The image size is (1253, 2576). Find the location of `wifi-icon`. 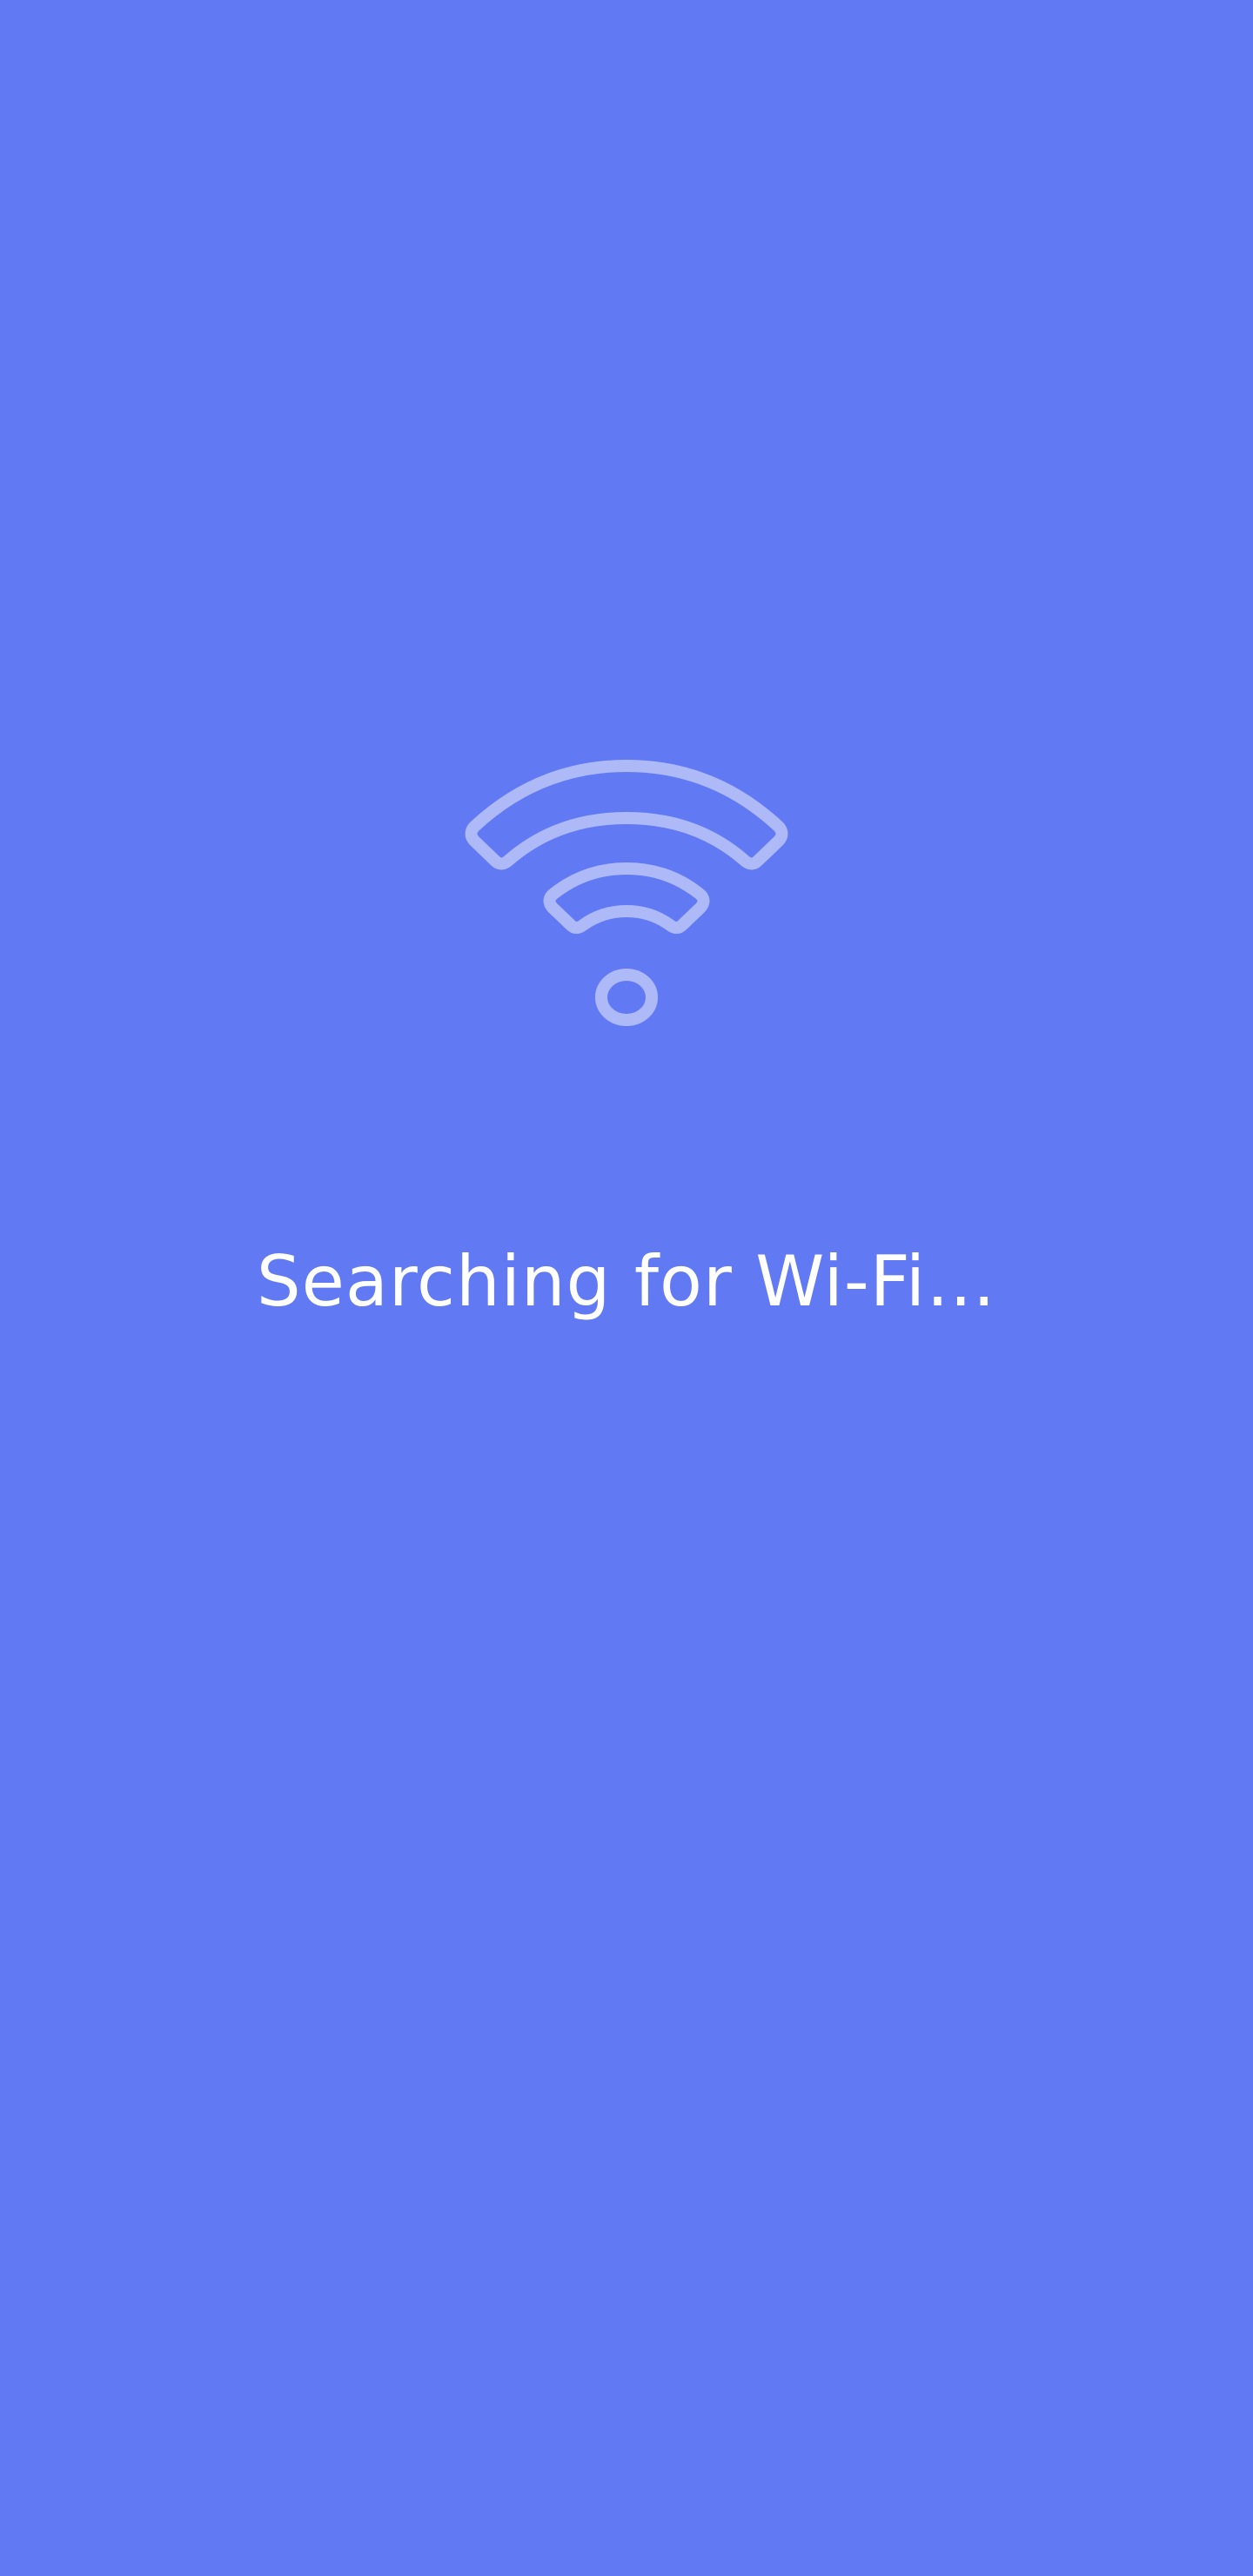

wifi-icon is located at coordinates (626, 888).